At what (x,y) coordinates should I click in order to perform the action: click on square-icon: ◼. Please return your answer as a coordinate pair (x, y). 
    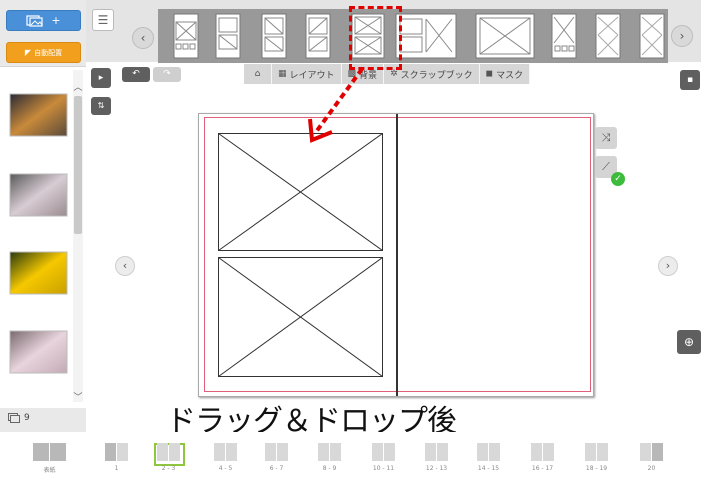
    Looking at the image, I should click on (489, 74).